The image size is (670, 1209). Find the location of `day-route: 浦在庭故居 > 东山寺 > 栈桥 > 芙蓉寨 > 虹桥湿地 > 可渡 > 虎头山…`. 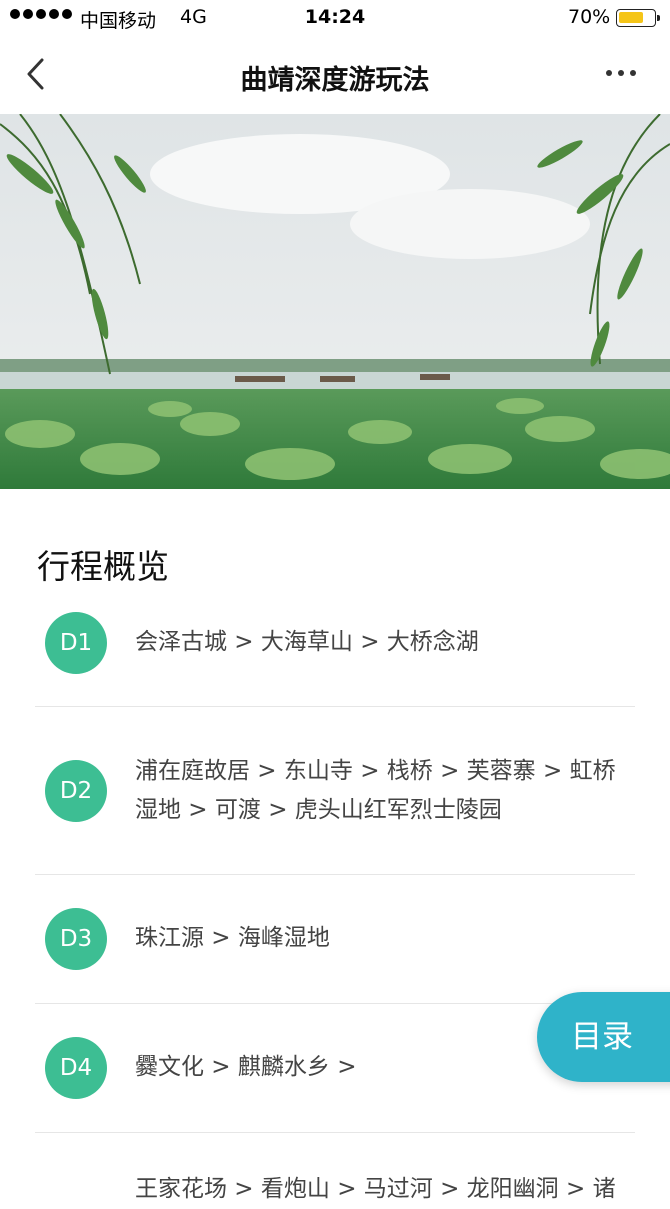

day-route: 浦在庭故居 > 东山寺 > 栈桥 > 芙蓉寨 > 虹桥湿地 > 可渡 > 虎头山… is located at coordinates (375, 790).